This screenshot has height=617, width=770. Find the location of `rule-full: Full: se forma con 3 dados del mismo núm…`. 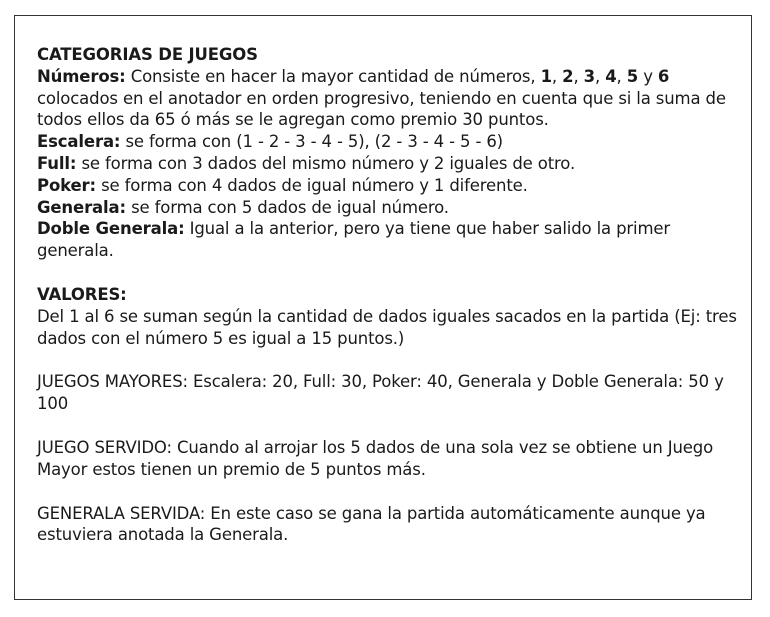

rule-full: Full: se forma con 3 dados del mismo núm… is located at coordinates (387, 164).